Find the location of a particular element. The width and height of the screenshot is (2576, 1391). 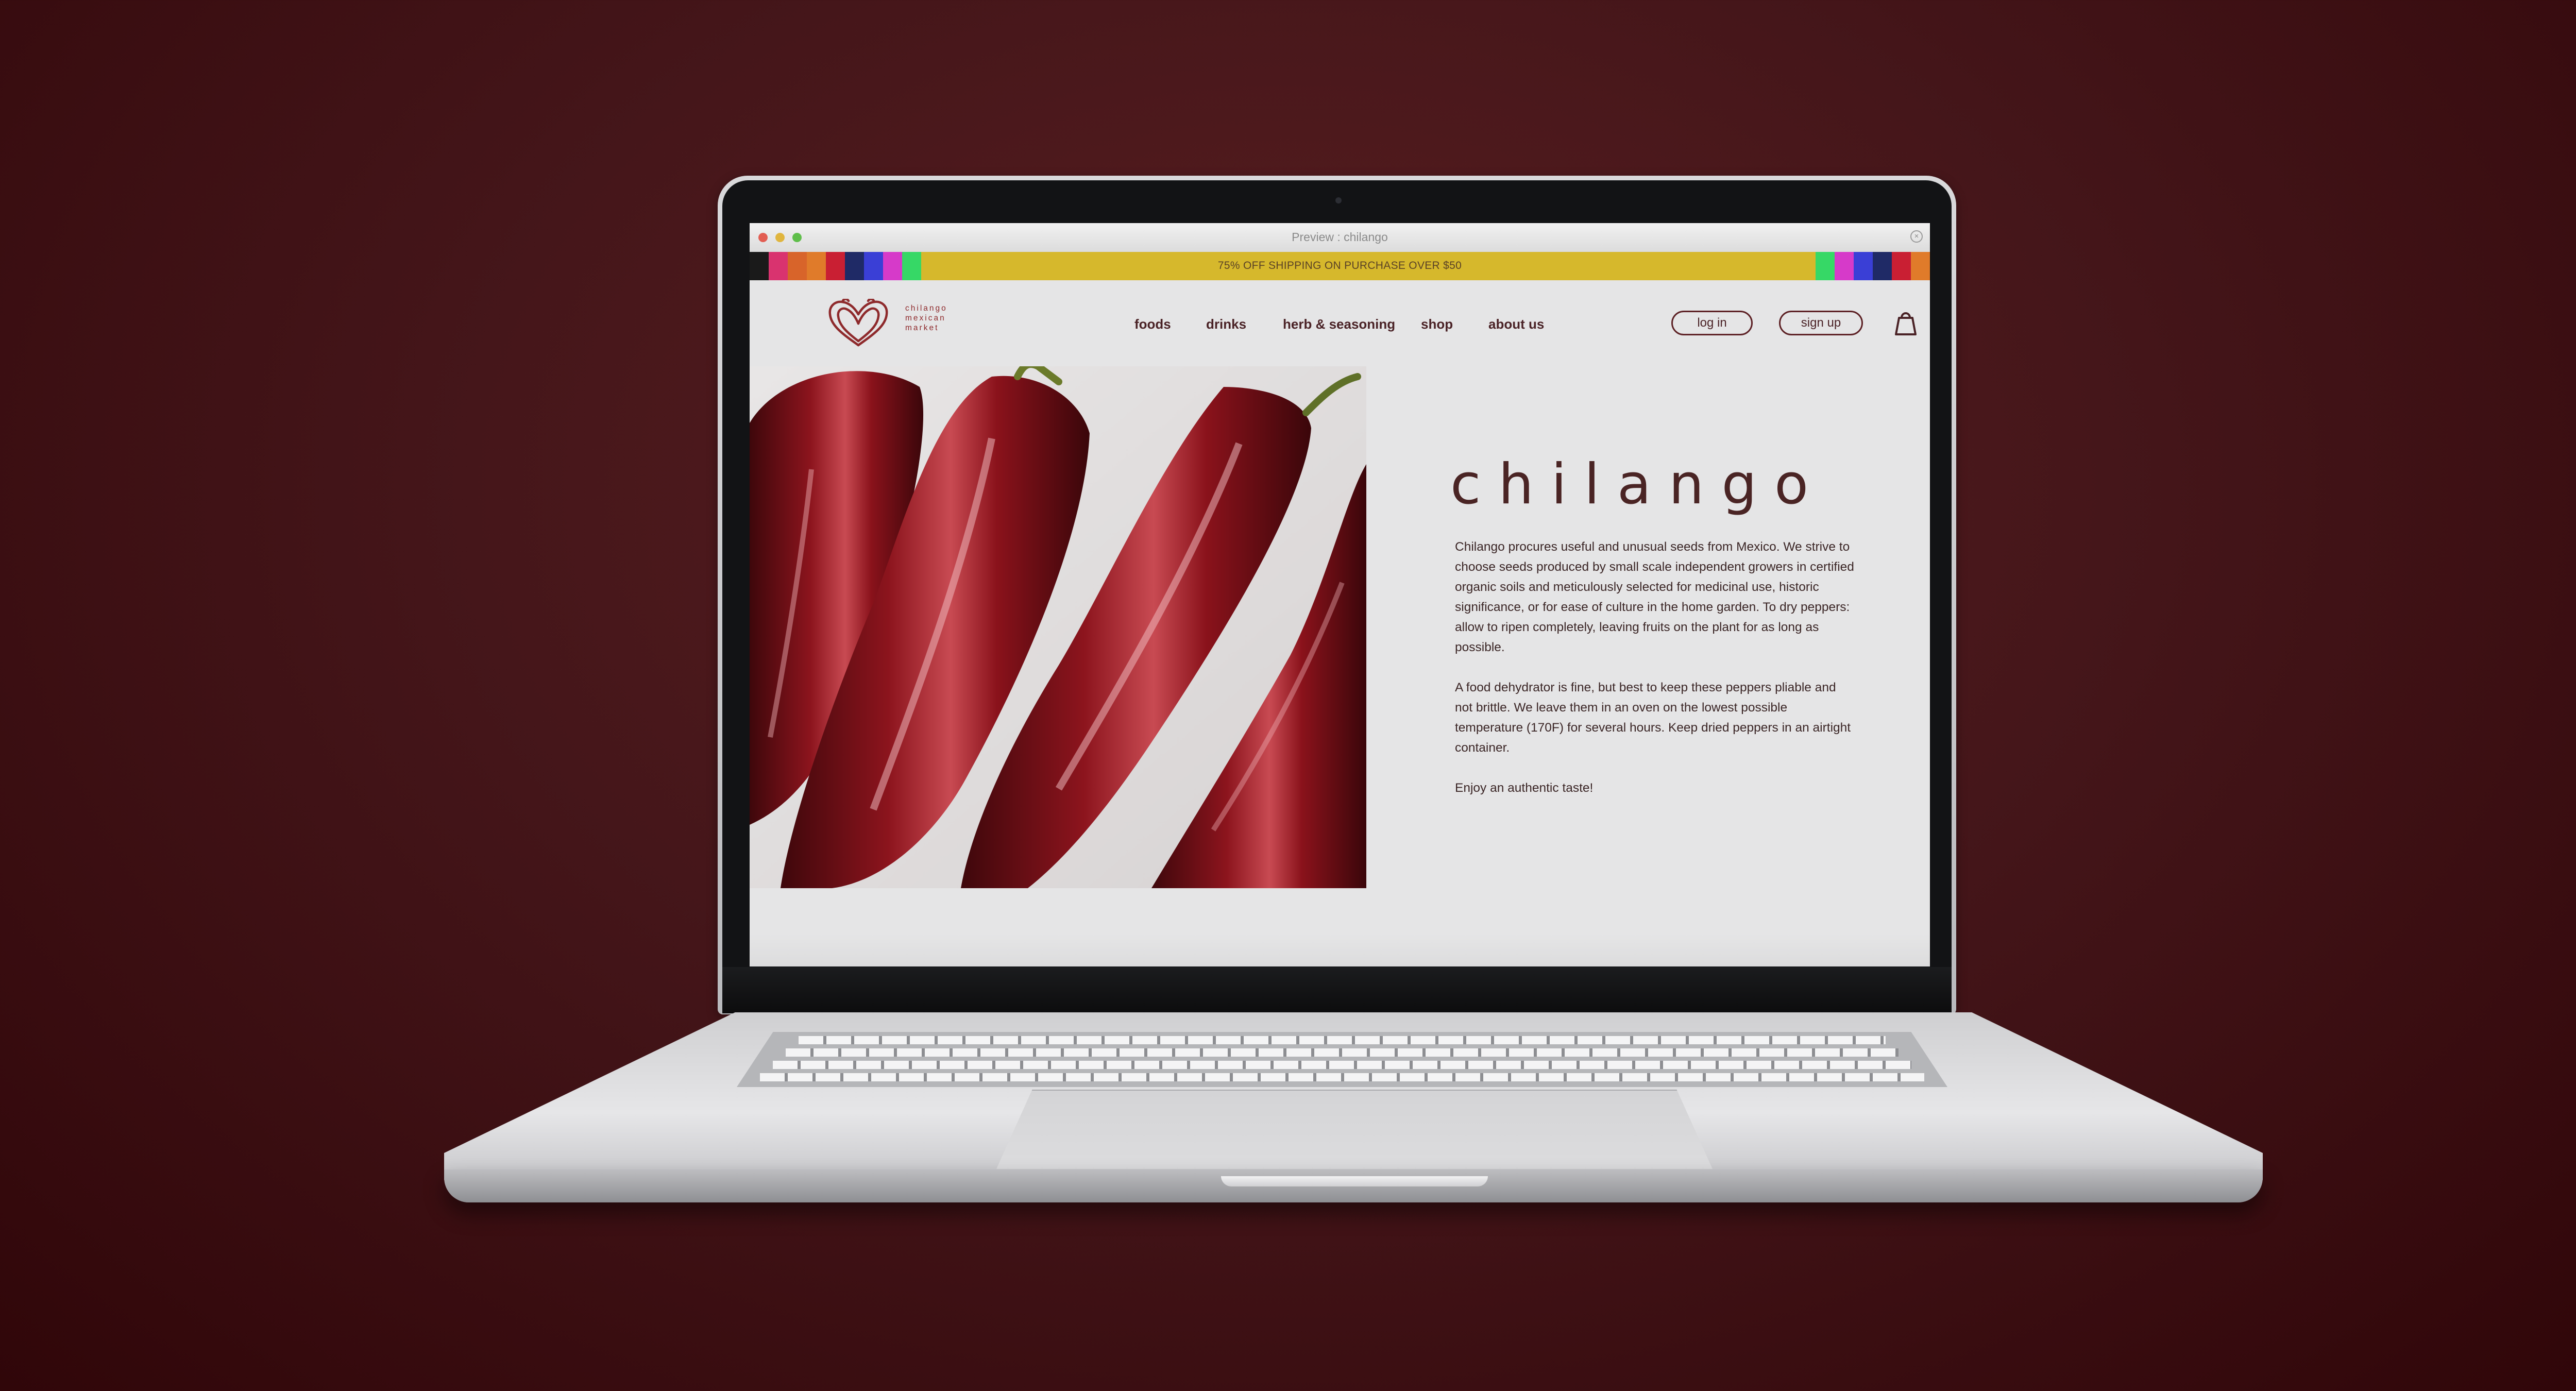

logo-line-1: chilango is located at coordinates (926, 308).